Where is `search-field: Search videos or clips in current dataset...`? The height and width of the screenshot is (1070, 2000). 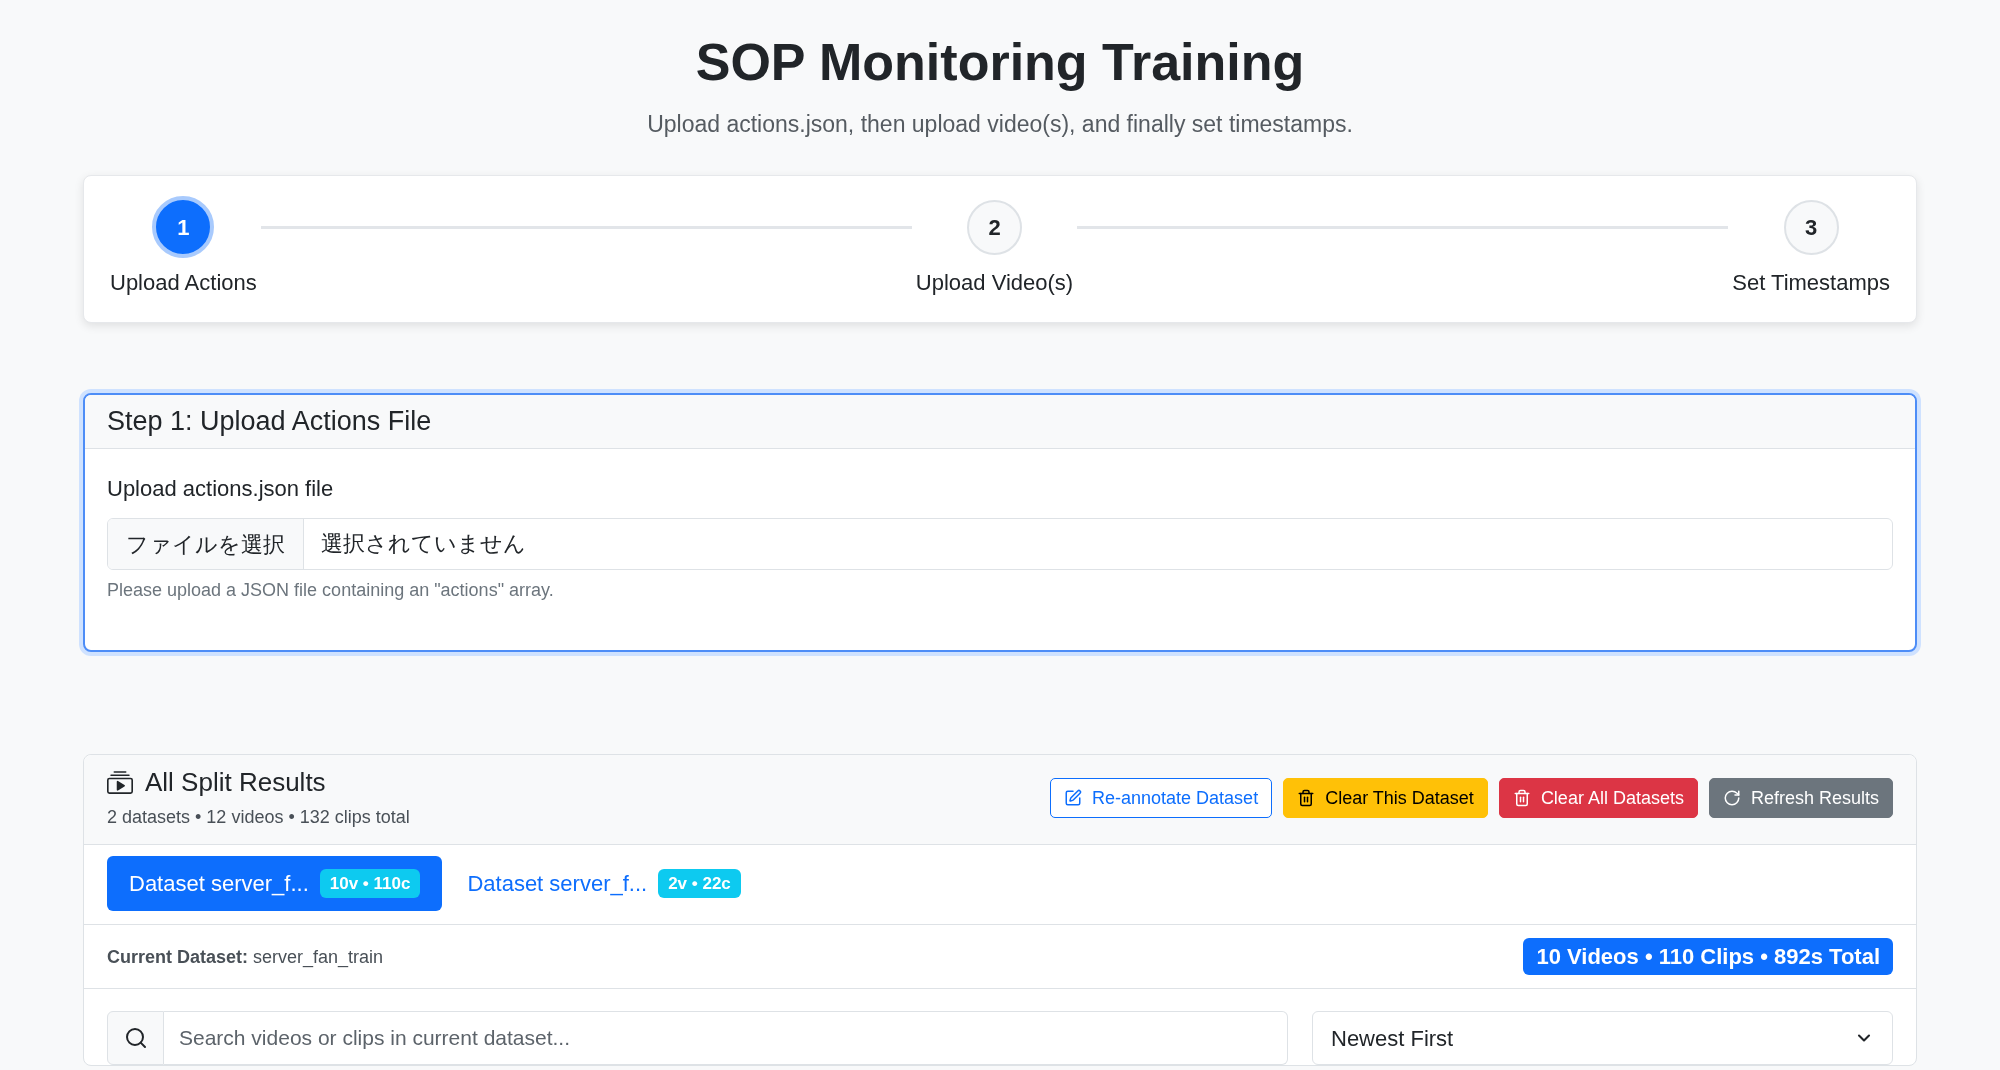 search-field: Search videos or clips in current dataset... is located at coordinates (726, 1038).